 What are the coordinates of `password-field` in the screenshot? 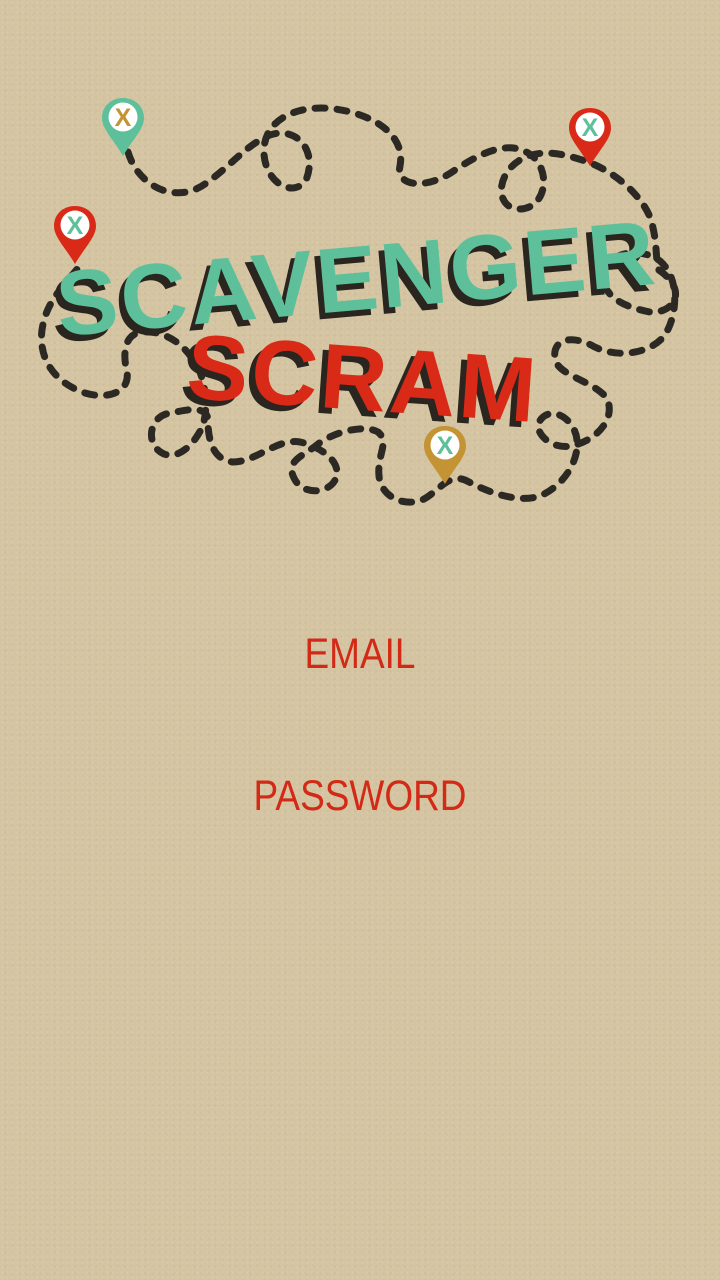 It's located at (362, 853).